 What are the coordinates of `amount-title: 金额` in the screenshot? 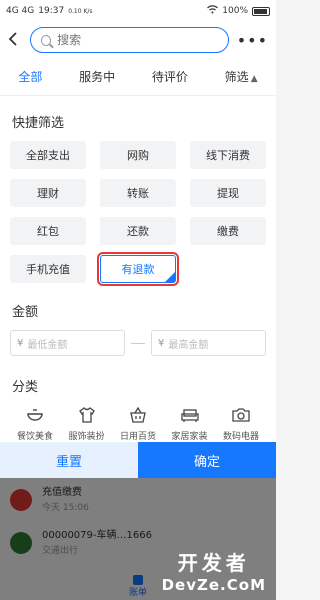 It's located at (25, 312).